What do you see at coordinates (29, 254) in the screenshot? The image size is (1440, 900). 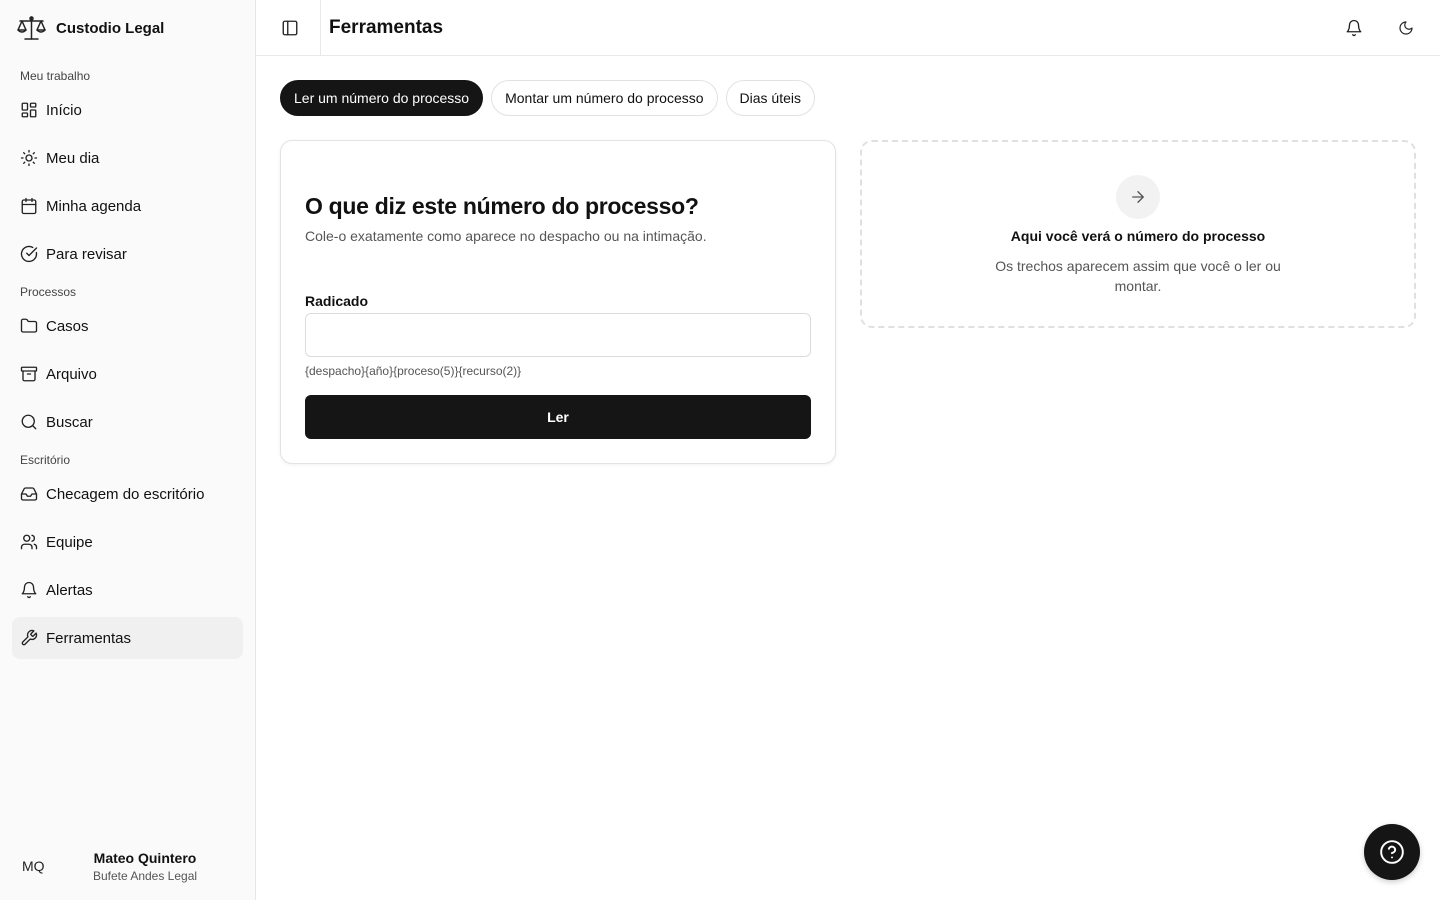 I see `check-circle-icon` at bounding box center [29, 254].